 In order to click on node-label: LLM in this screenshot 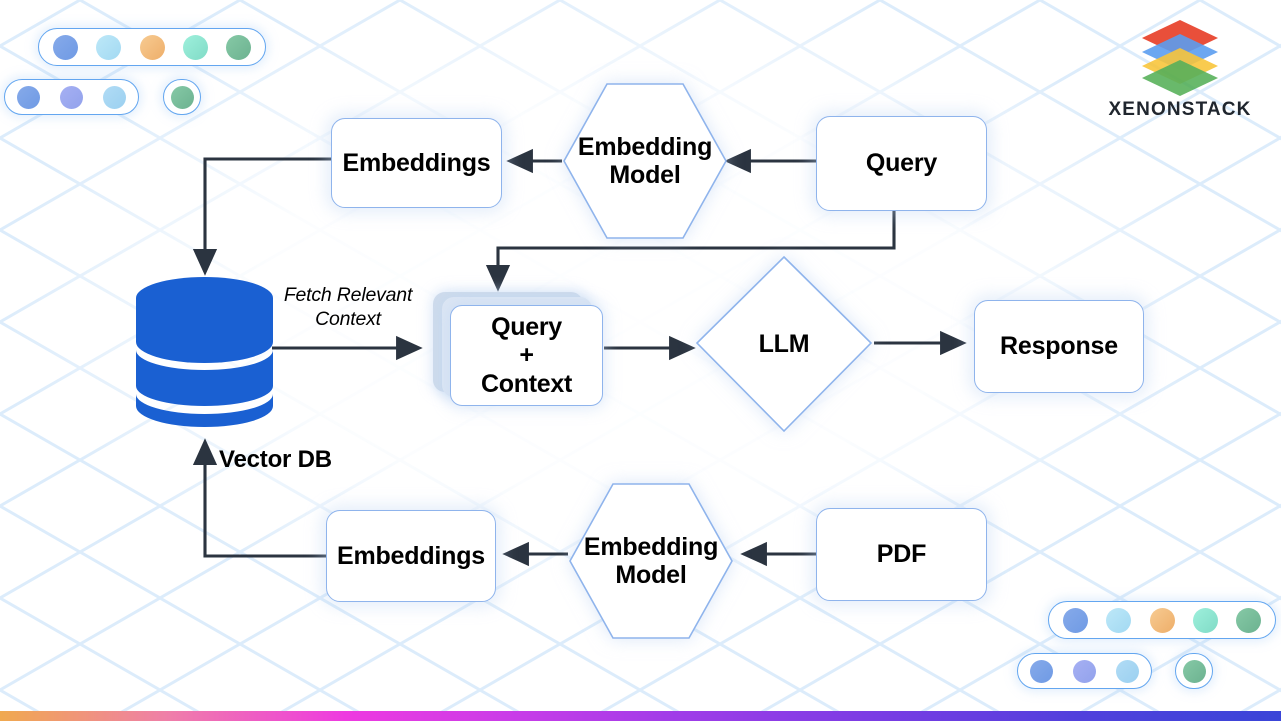, I will do `click(784, 343)`.